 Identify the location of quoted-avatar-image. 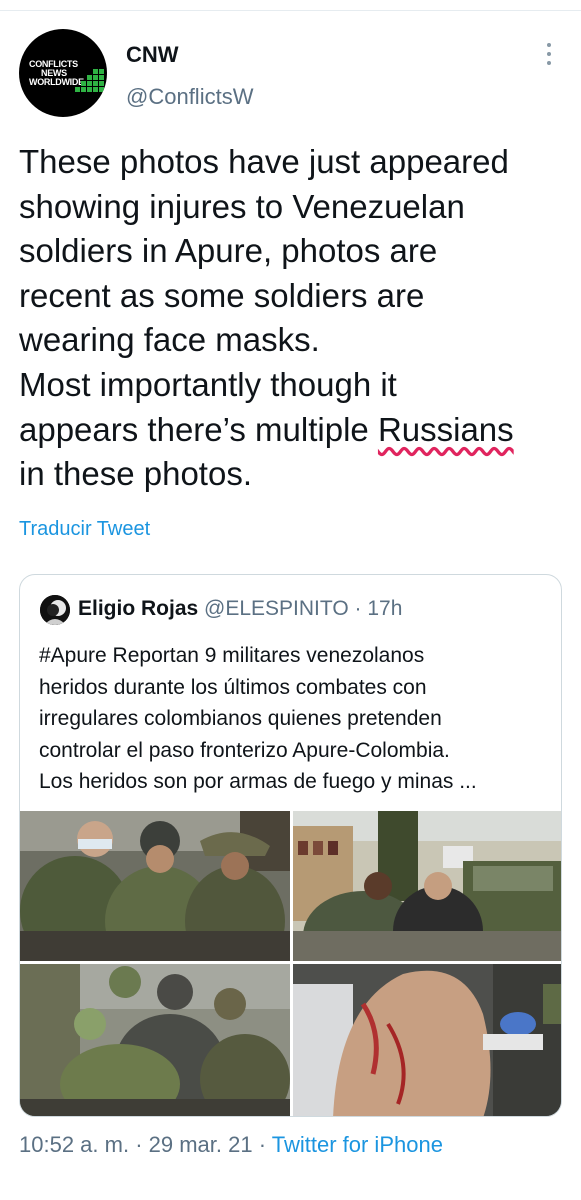
(55, 610).